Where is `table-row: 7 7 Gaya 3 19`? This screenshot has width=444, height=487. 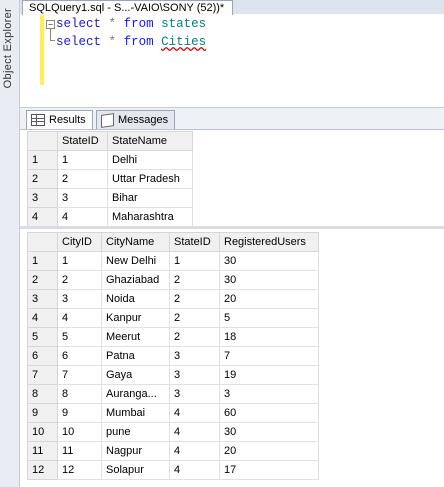
table-row: 7 7 Gaya 3 19 is located at coordinates (173, 375).